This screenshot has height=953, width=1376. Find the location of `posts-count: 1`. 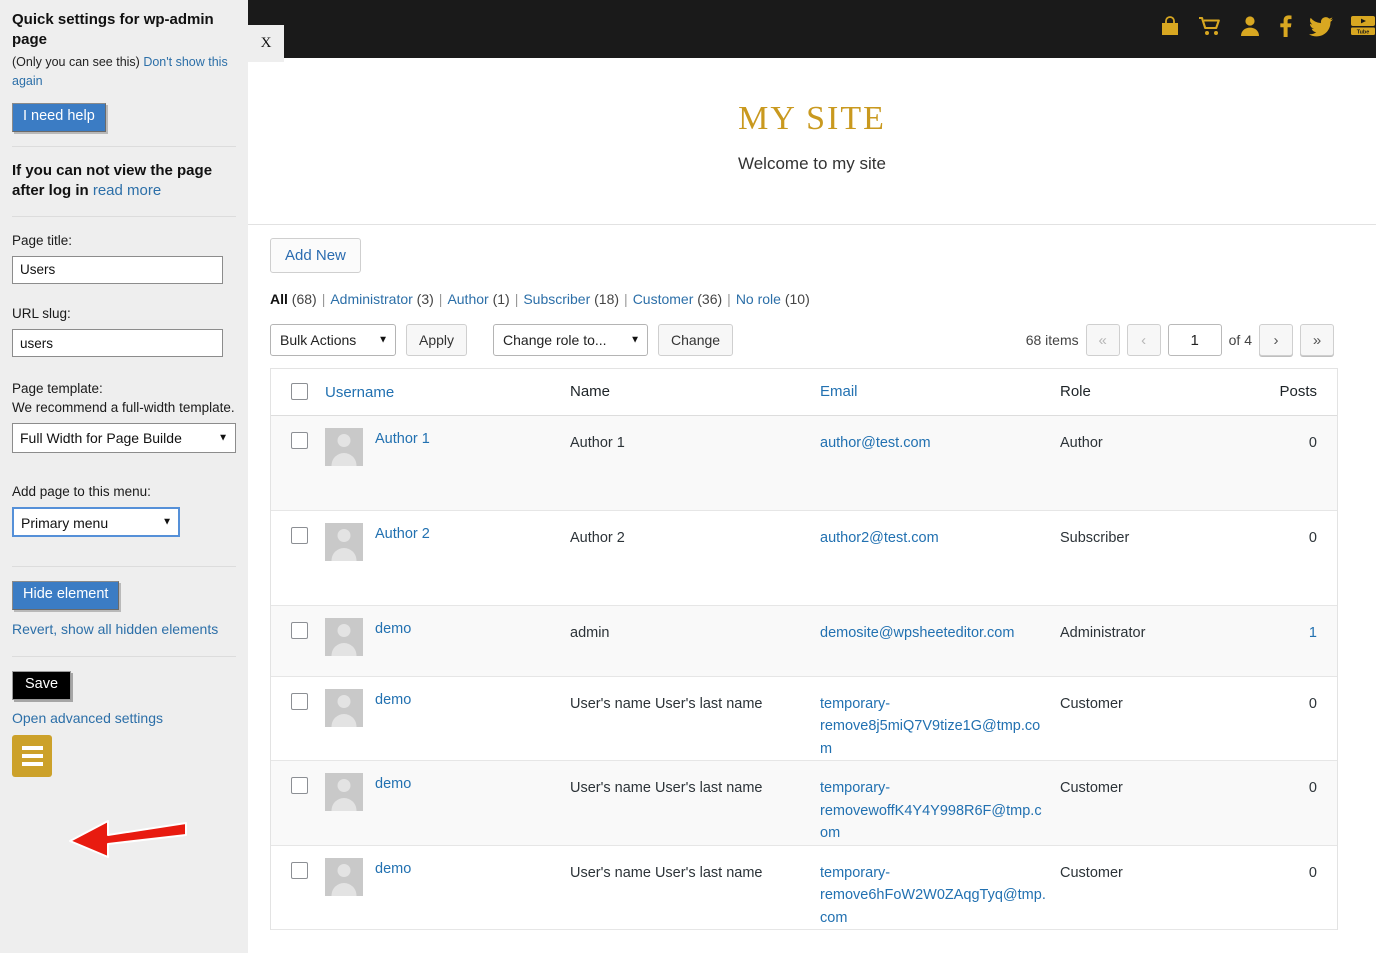

posts-count: 1 is located at coordinates (1313, 633).